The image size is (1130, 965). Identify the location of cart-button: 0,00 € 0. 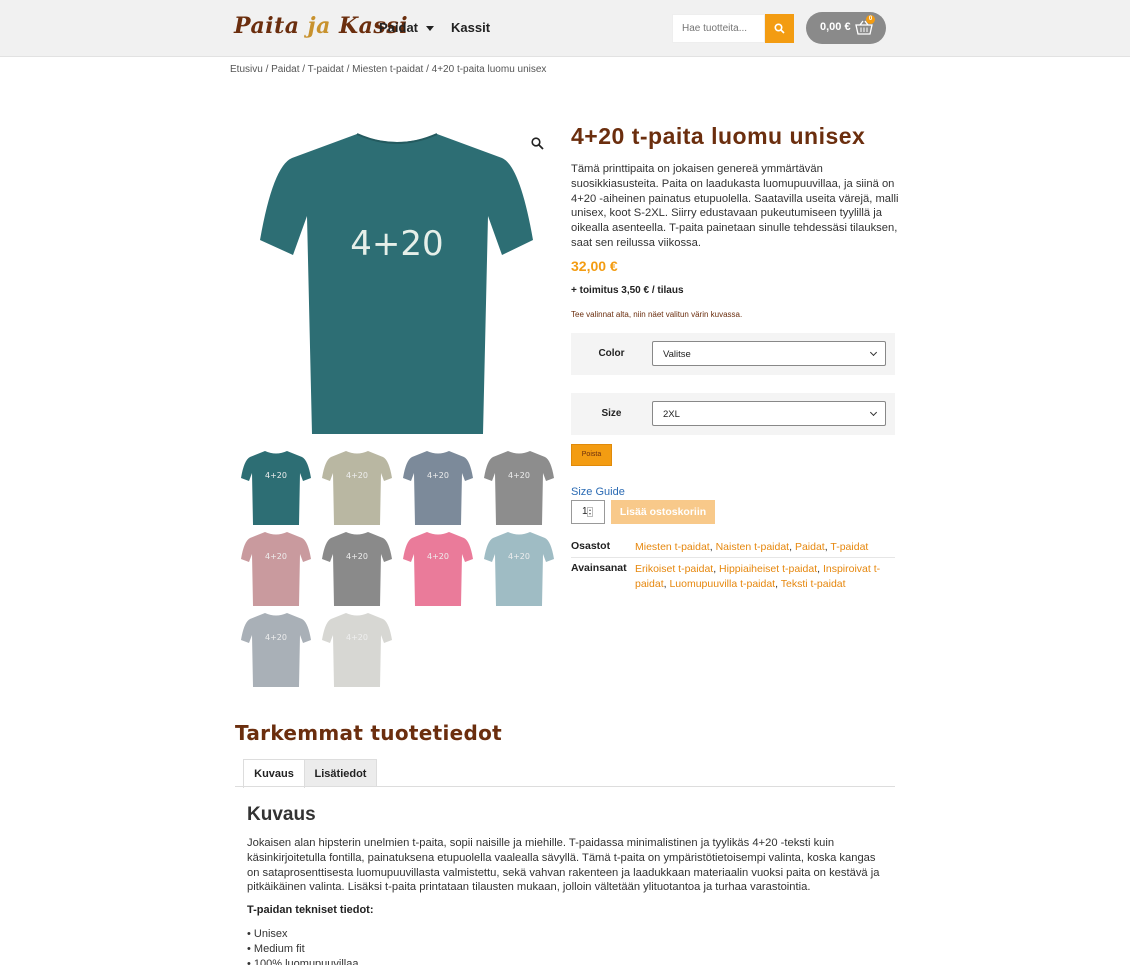
(846, 28).